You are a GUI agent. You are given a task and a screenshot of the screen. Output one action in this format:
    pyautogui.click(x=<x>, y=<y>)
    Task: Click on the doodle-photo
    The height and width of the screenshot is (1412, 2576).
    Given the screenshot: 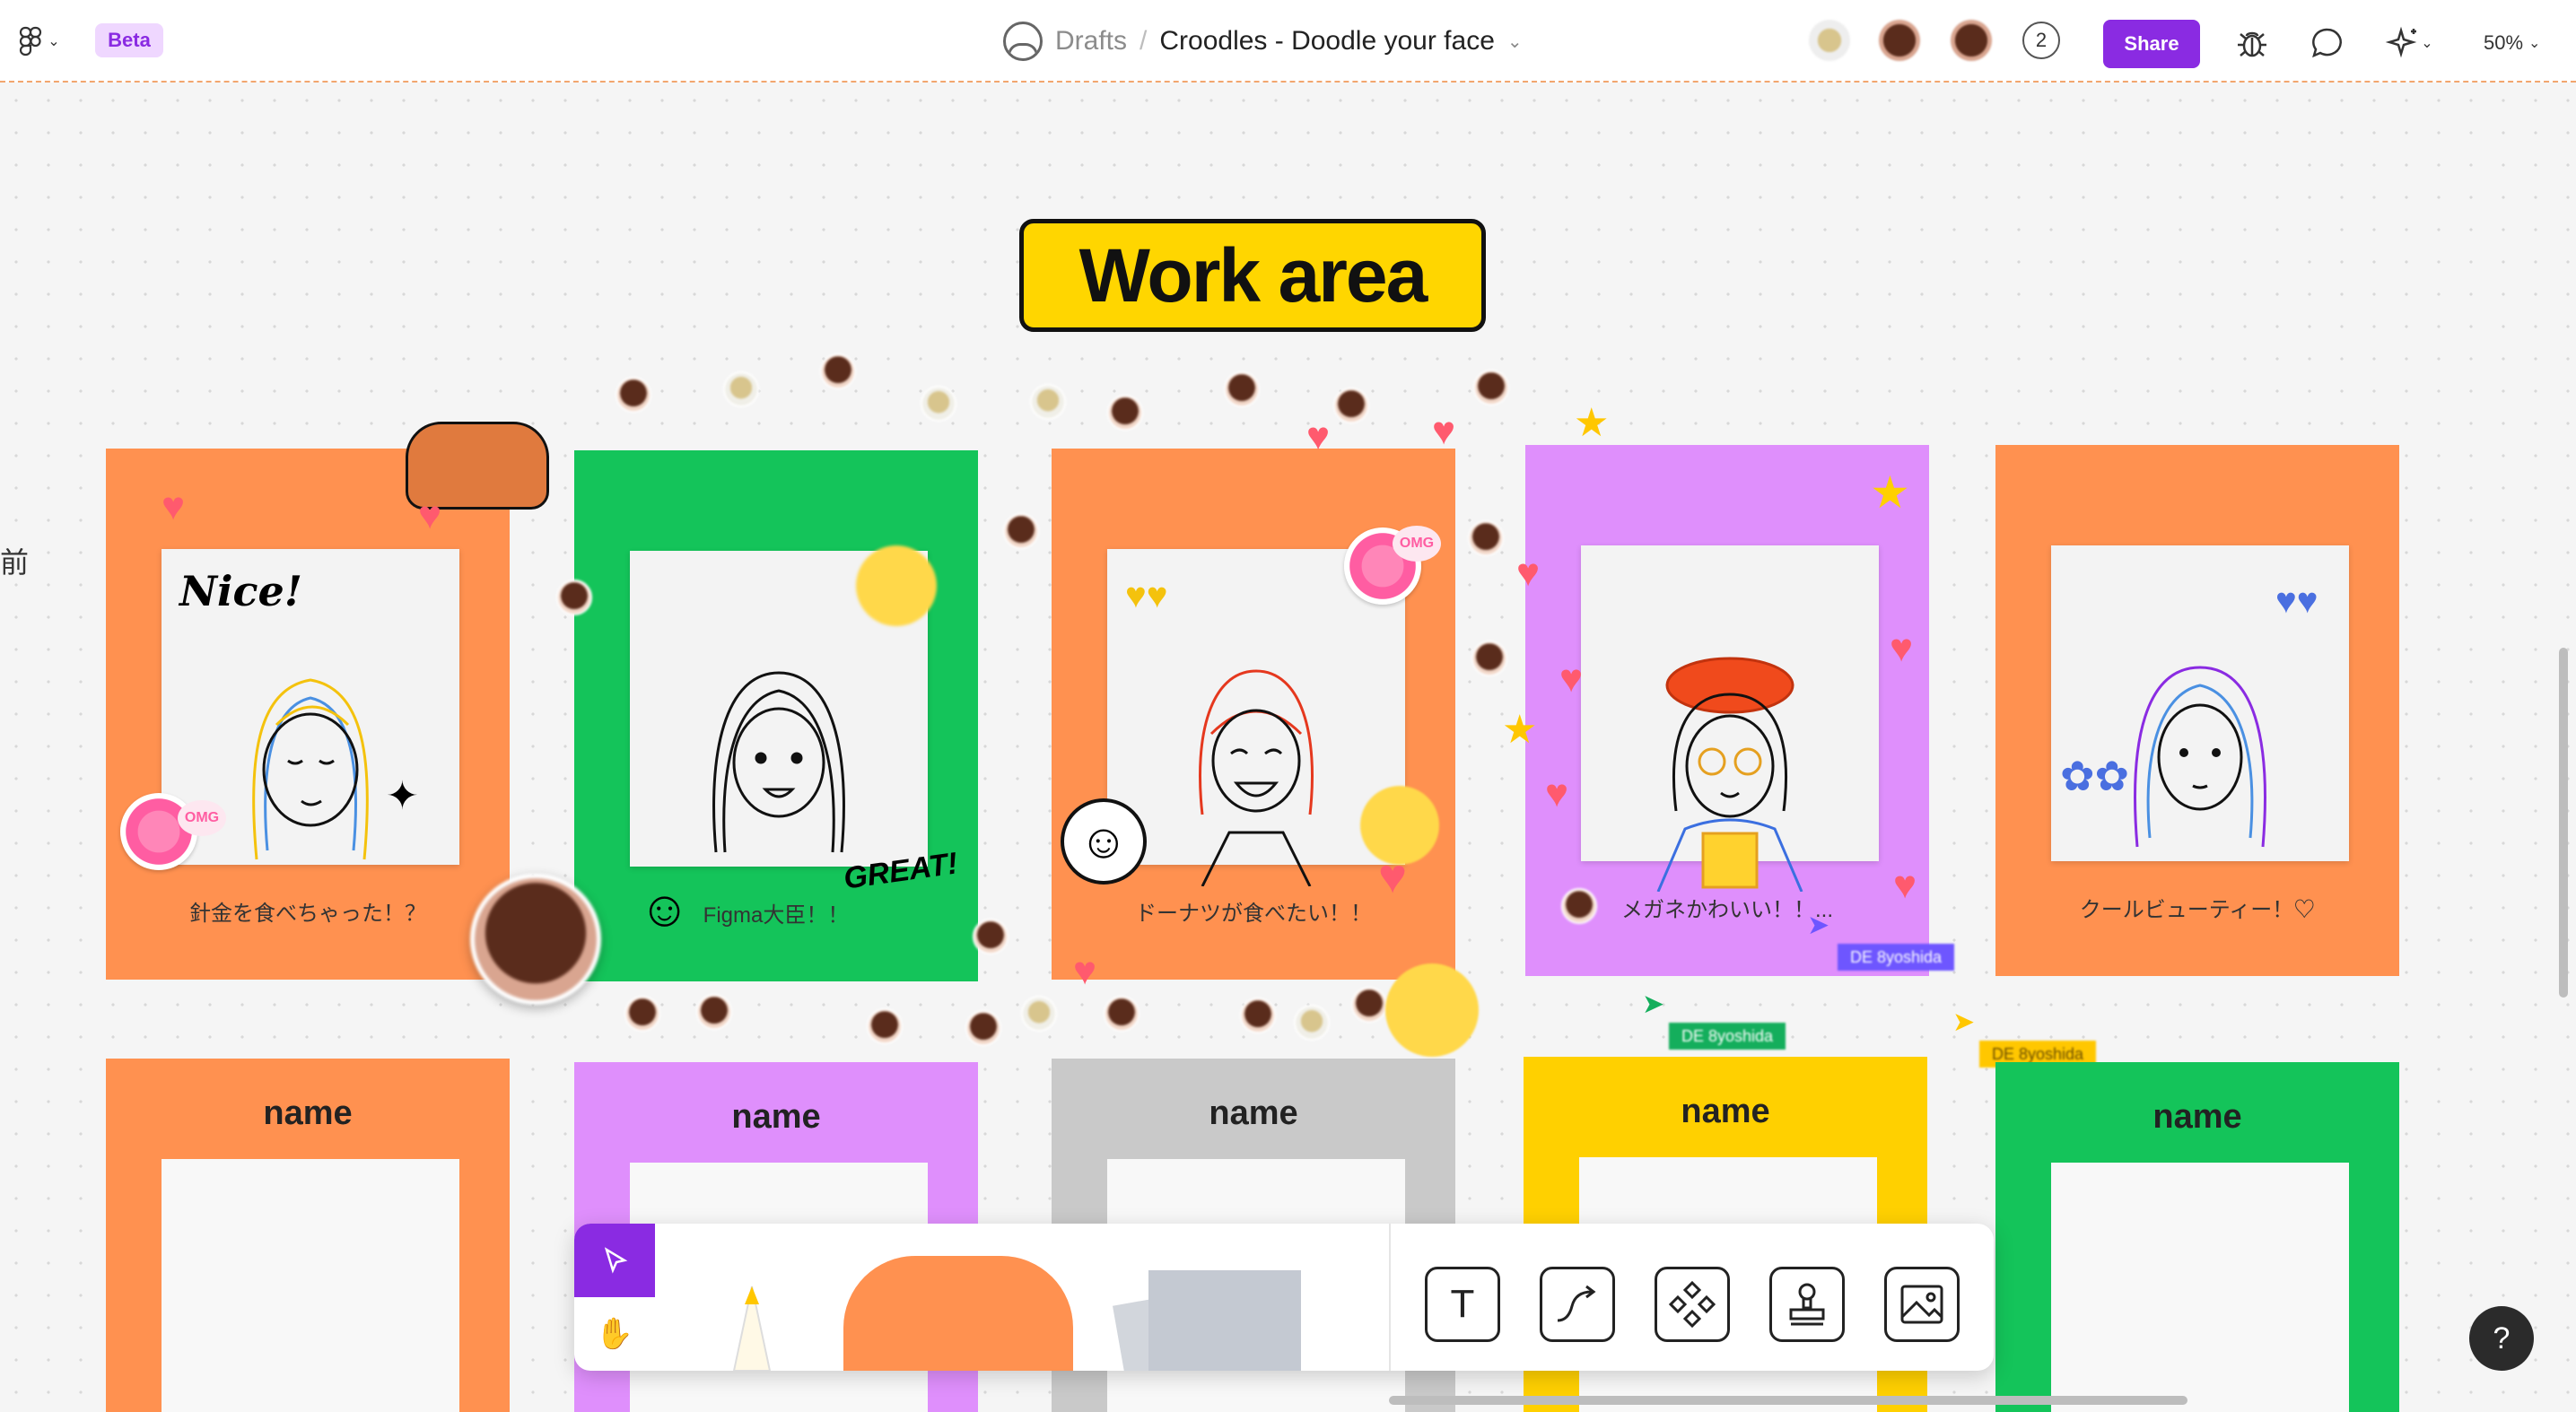 What is the action you would take?
    pyautogui.click(x=1730, y=718)
    